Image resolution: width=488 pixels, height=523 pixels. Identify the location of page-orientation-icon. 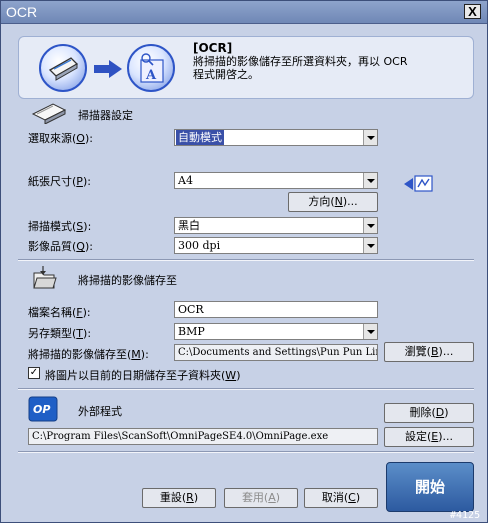
(419, 185).